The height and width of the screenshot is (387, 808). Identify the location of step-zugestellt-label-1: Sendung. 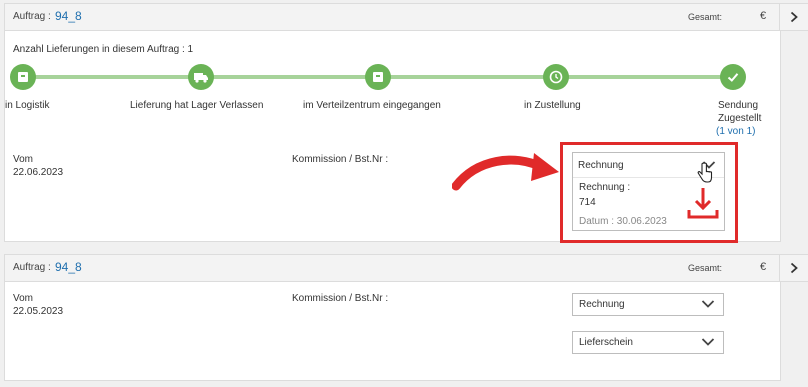
(738, 105).